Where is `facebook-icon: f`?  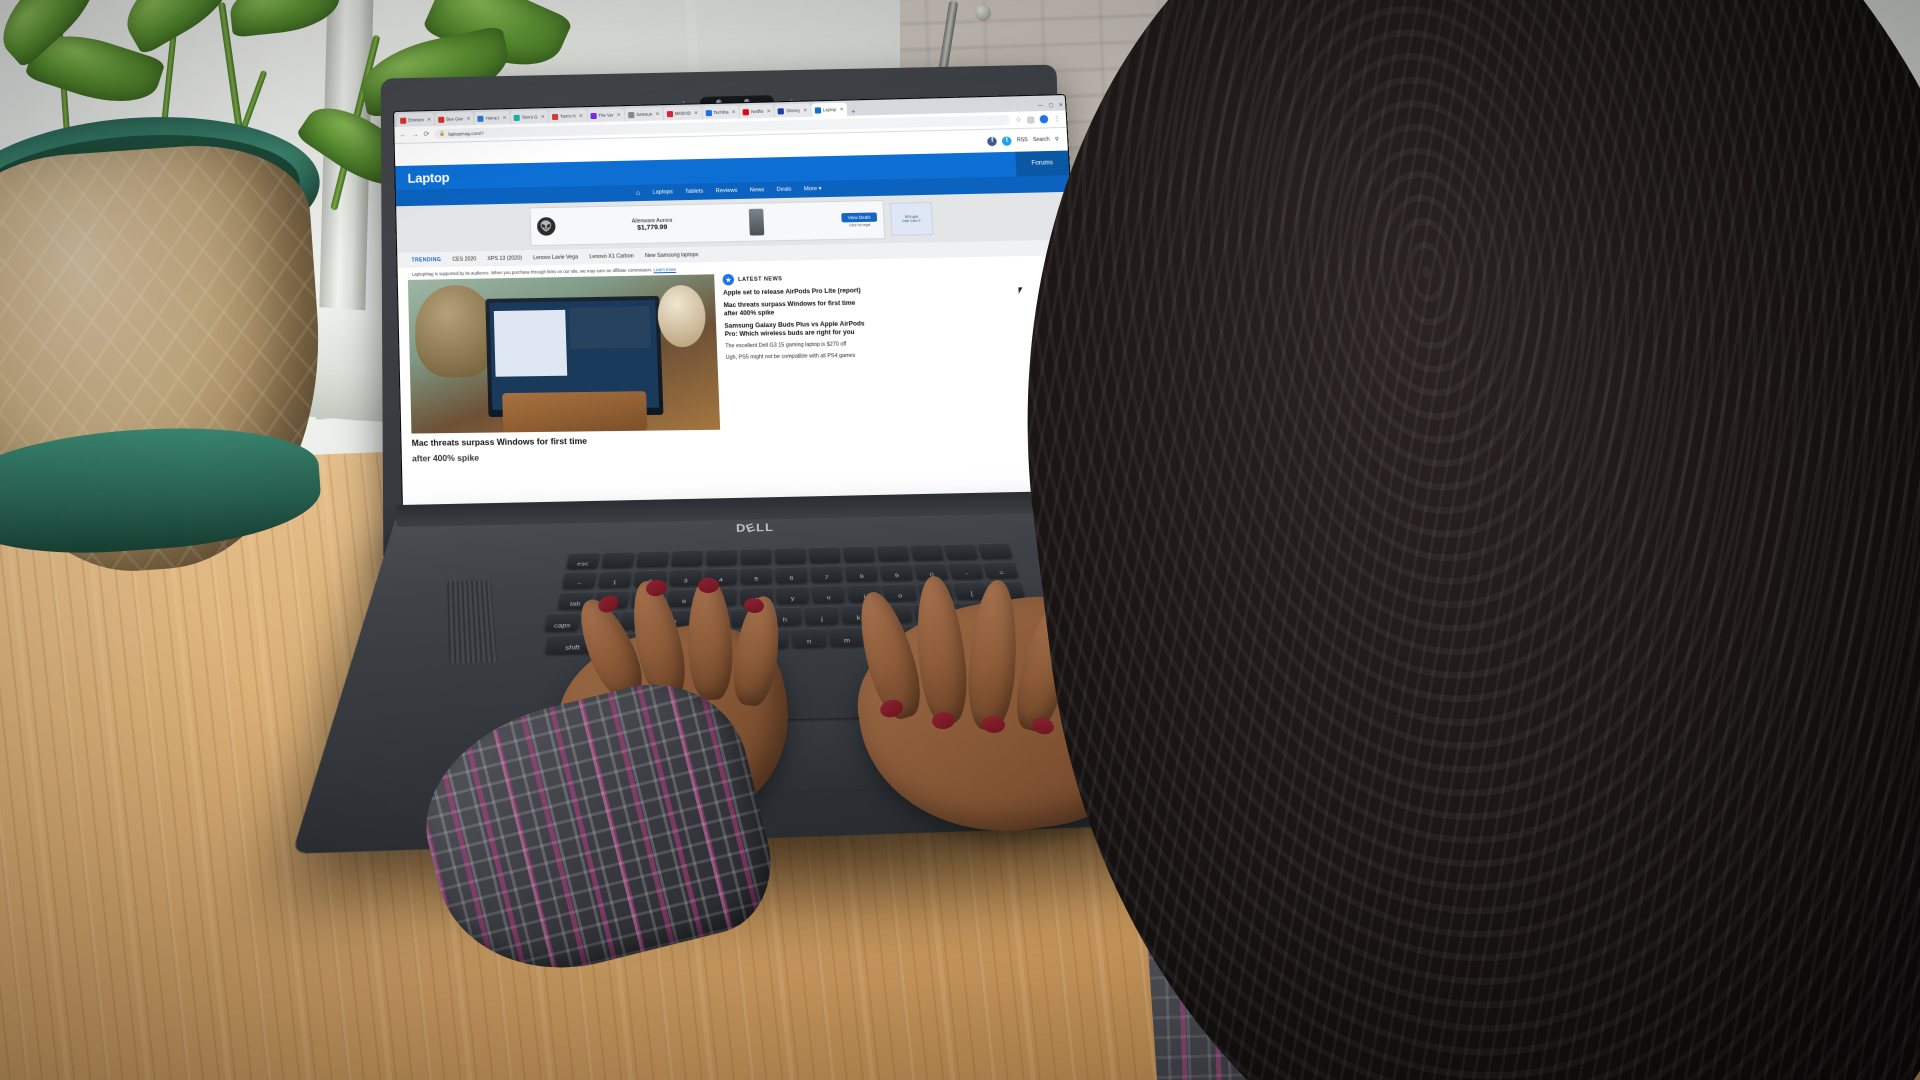 facebook-icon: f is located at coordinates (992, 141).